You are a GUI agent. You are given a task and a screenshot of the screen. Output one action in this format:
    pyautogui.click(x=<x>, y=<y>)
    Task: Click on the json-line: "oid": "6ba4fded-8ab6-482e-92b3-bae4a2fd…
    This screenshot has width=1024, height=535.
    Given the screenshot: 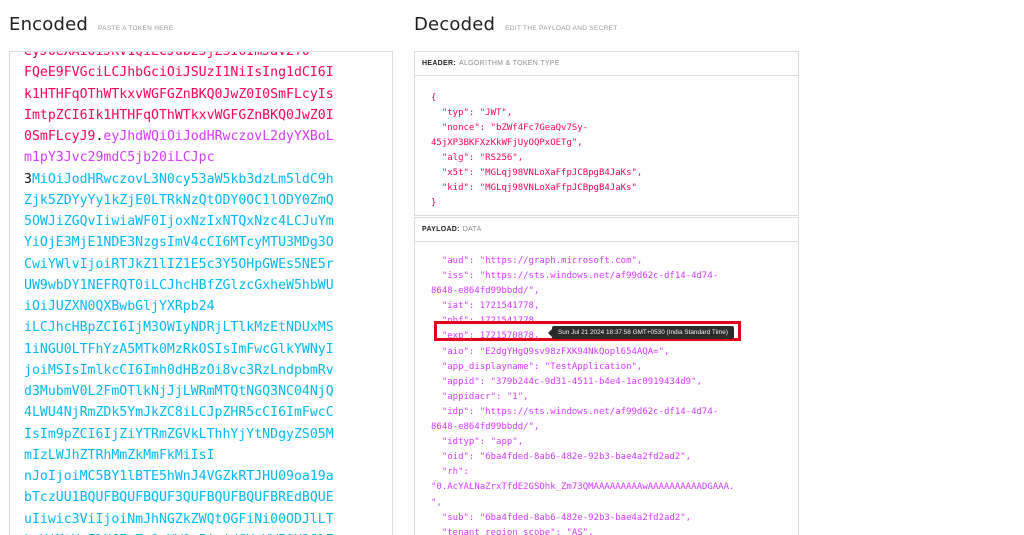 What is the action you would take?
    pyautogui.click(x=561, y=457)
    